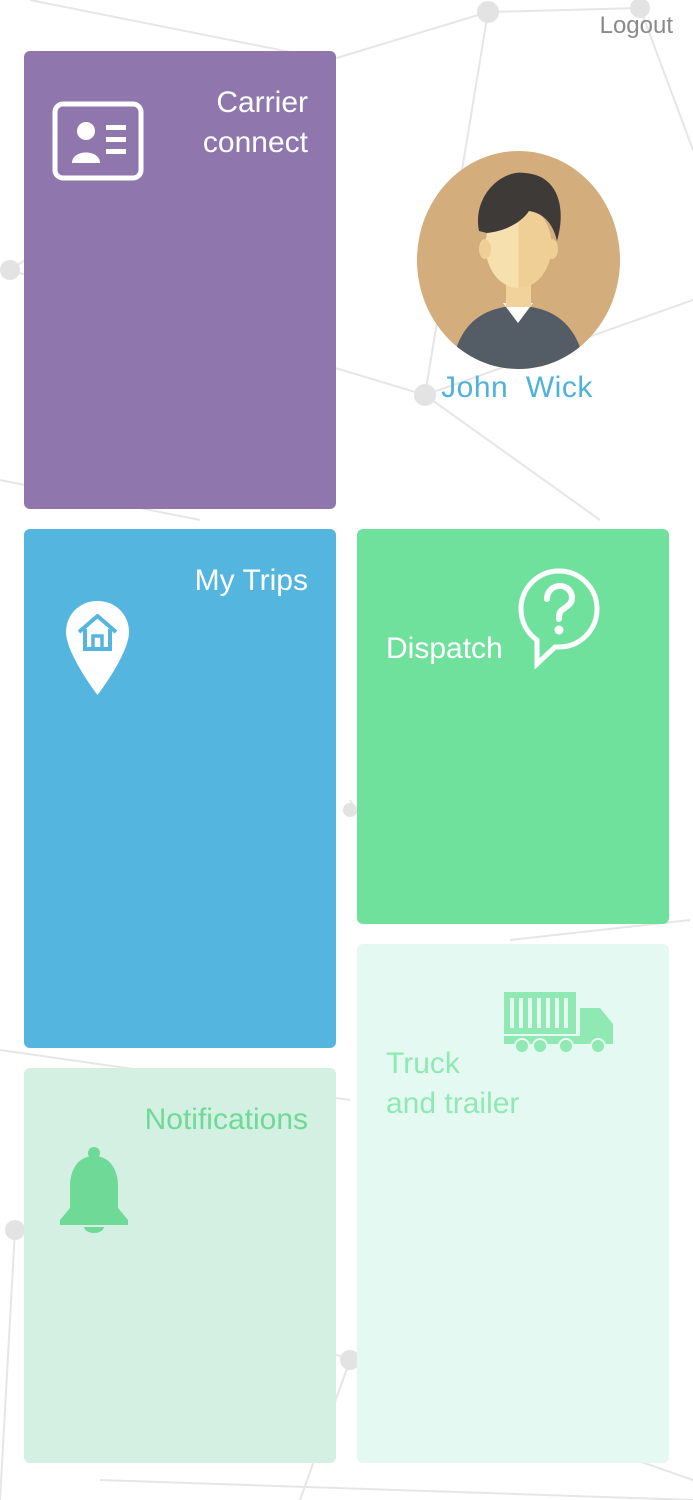  Describe the element at coordinates (444, 648) in the screenshot. I see `tile-label: Dispatch` at that location.